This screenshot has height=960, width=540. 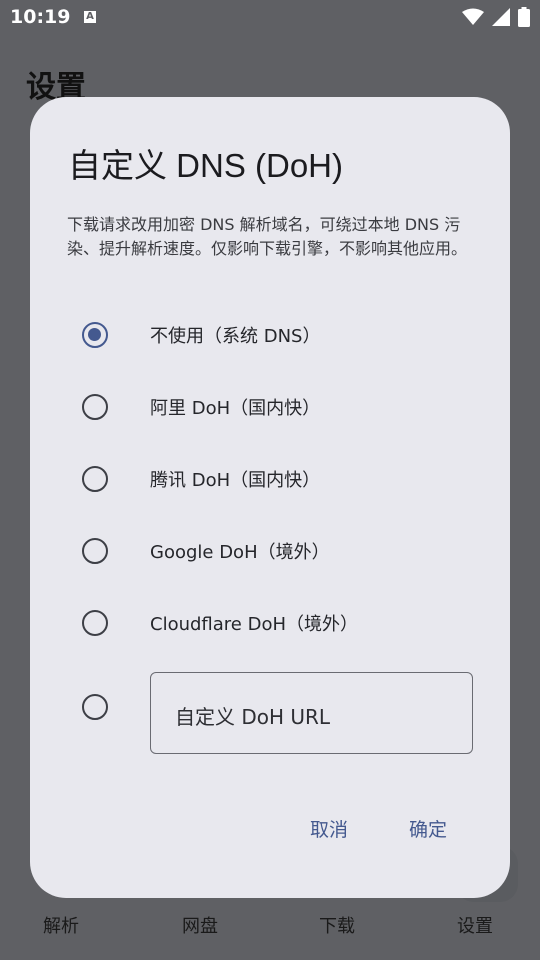 What do you see at coordinates (61, 925) in the screenshot?
I see `nav-item-parse: 解析` at bounding box center [61, 925].